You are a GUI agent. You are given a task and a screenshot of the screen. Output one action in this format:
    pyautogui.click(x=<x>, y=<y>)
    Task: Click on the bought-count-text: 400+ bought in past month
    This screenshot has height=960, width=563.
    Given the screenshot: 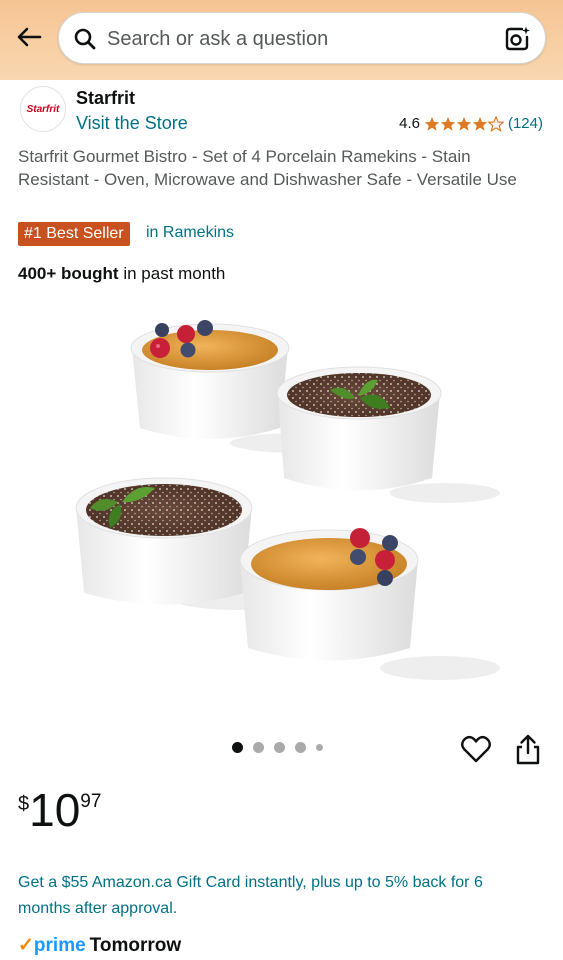 What is the action you would take?
    pyautogui.click(x=121, y=274)
    